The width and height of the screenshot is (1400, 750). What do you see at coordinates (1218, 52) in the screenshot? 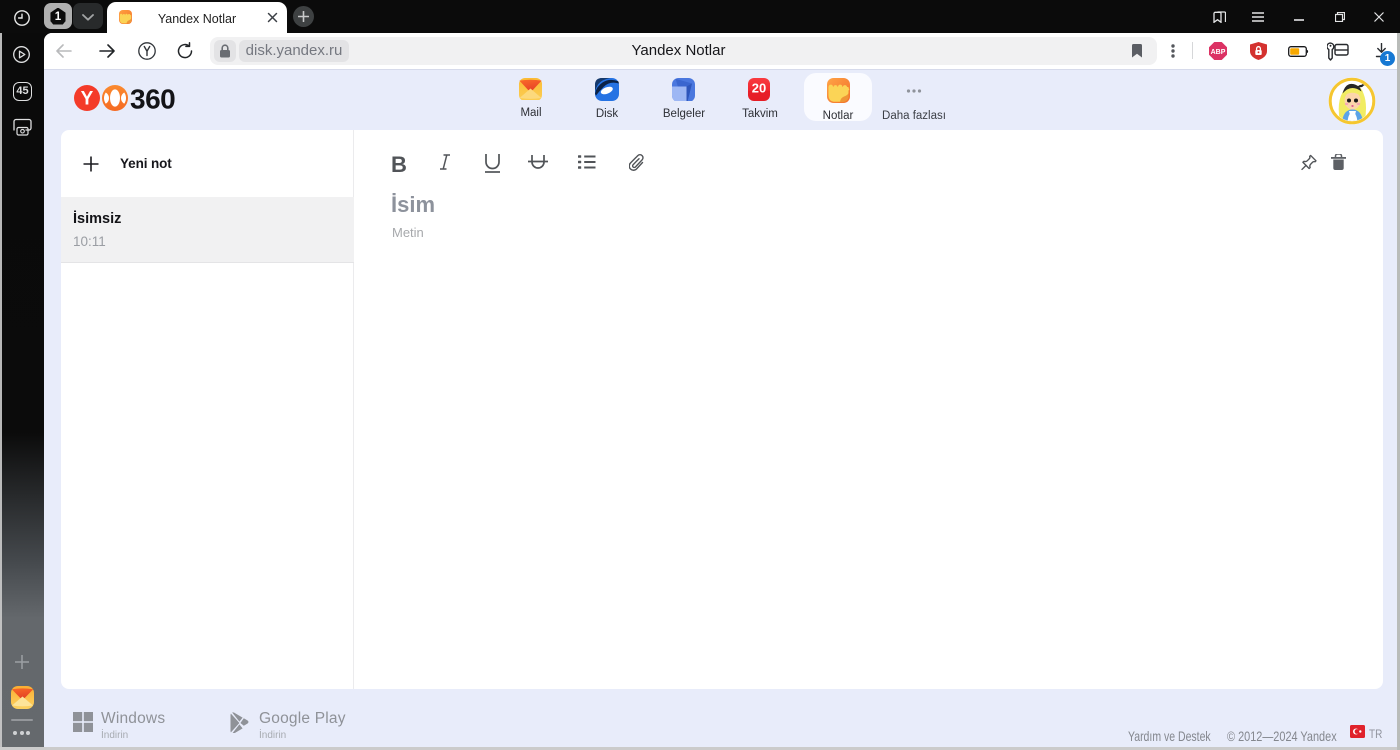
I see `svg-text: ABP` at bounding box center [1218, 52].